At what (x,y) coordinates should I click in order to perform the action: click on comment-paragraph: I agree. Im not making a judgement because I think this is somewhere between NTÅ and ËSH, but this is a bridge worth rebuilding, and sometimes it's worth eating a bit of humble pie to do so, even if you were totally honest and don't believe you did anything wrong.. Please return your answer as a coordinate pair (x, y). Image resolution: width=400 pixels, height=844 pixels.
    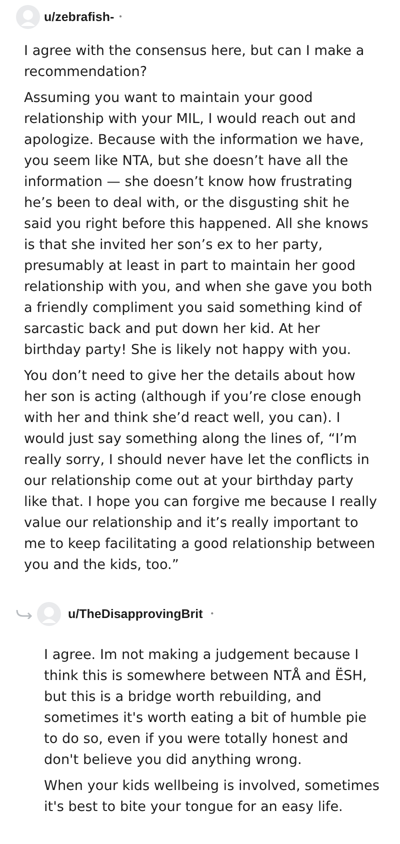
    Looking at the image, I should click on (206, 708).